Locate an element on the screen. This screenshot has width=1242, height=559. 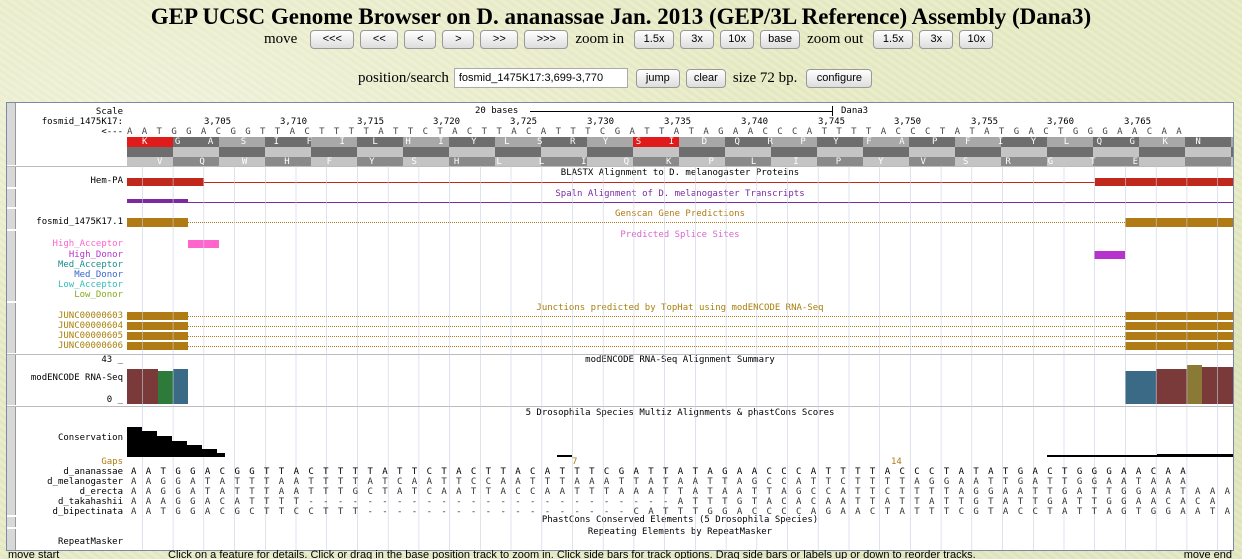
position-search-input: fosmid_1475K17:3,699-3,770 is located at coordinates (540, 78).